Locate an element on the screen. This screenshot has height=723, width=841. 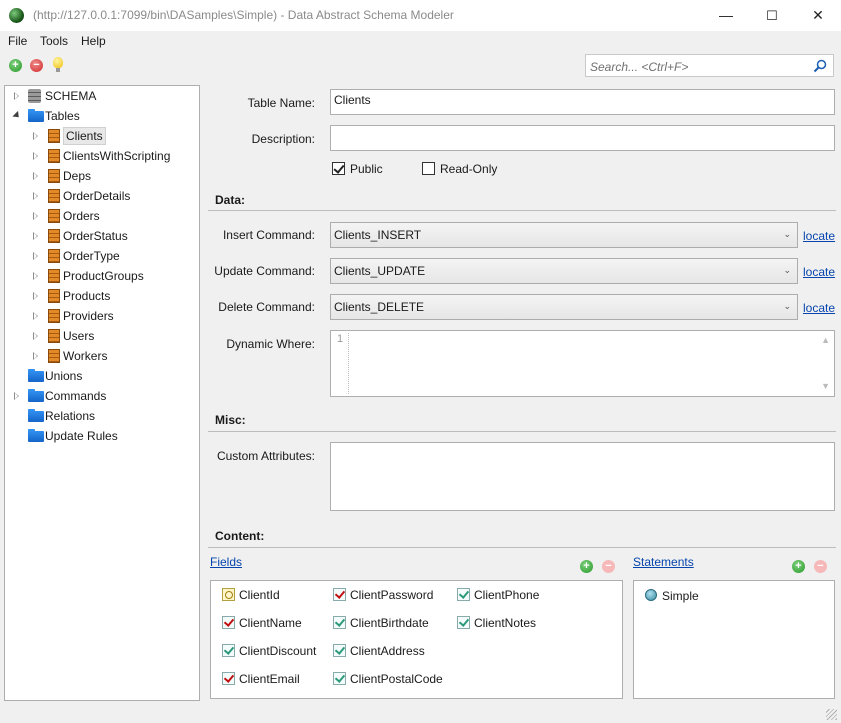
tree-item-table: Orders is located at coordinates (102, 216).